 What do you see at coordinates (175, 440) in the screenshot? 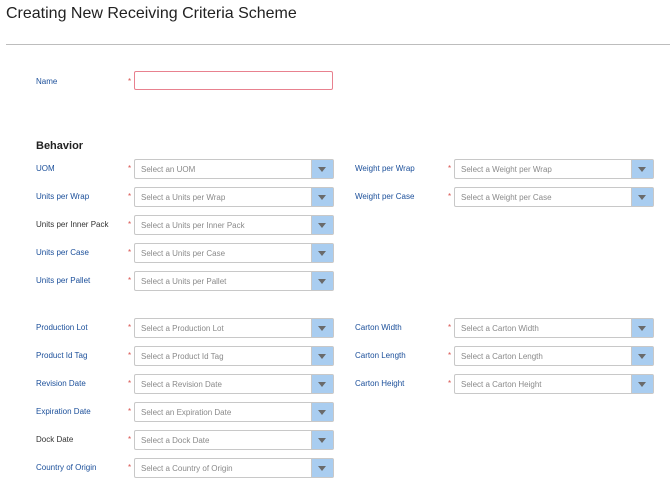
I see `dock-date-select-value: Select a Dock Date` at bounding box center [175, 440].